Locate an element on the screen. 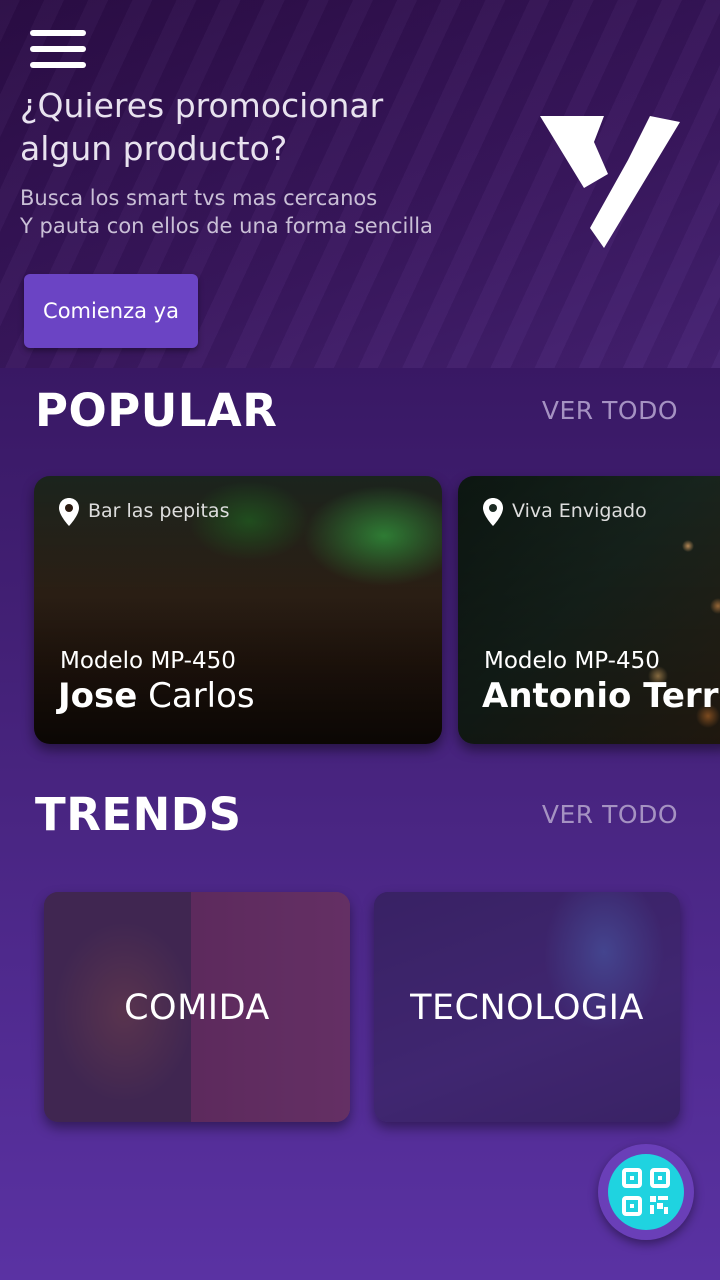  hamburger-menu-icon is located at coordinates (58, 50).